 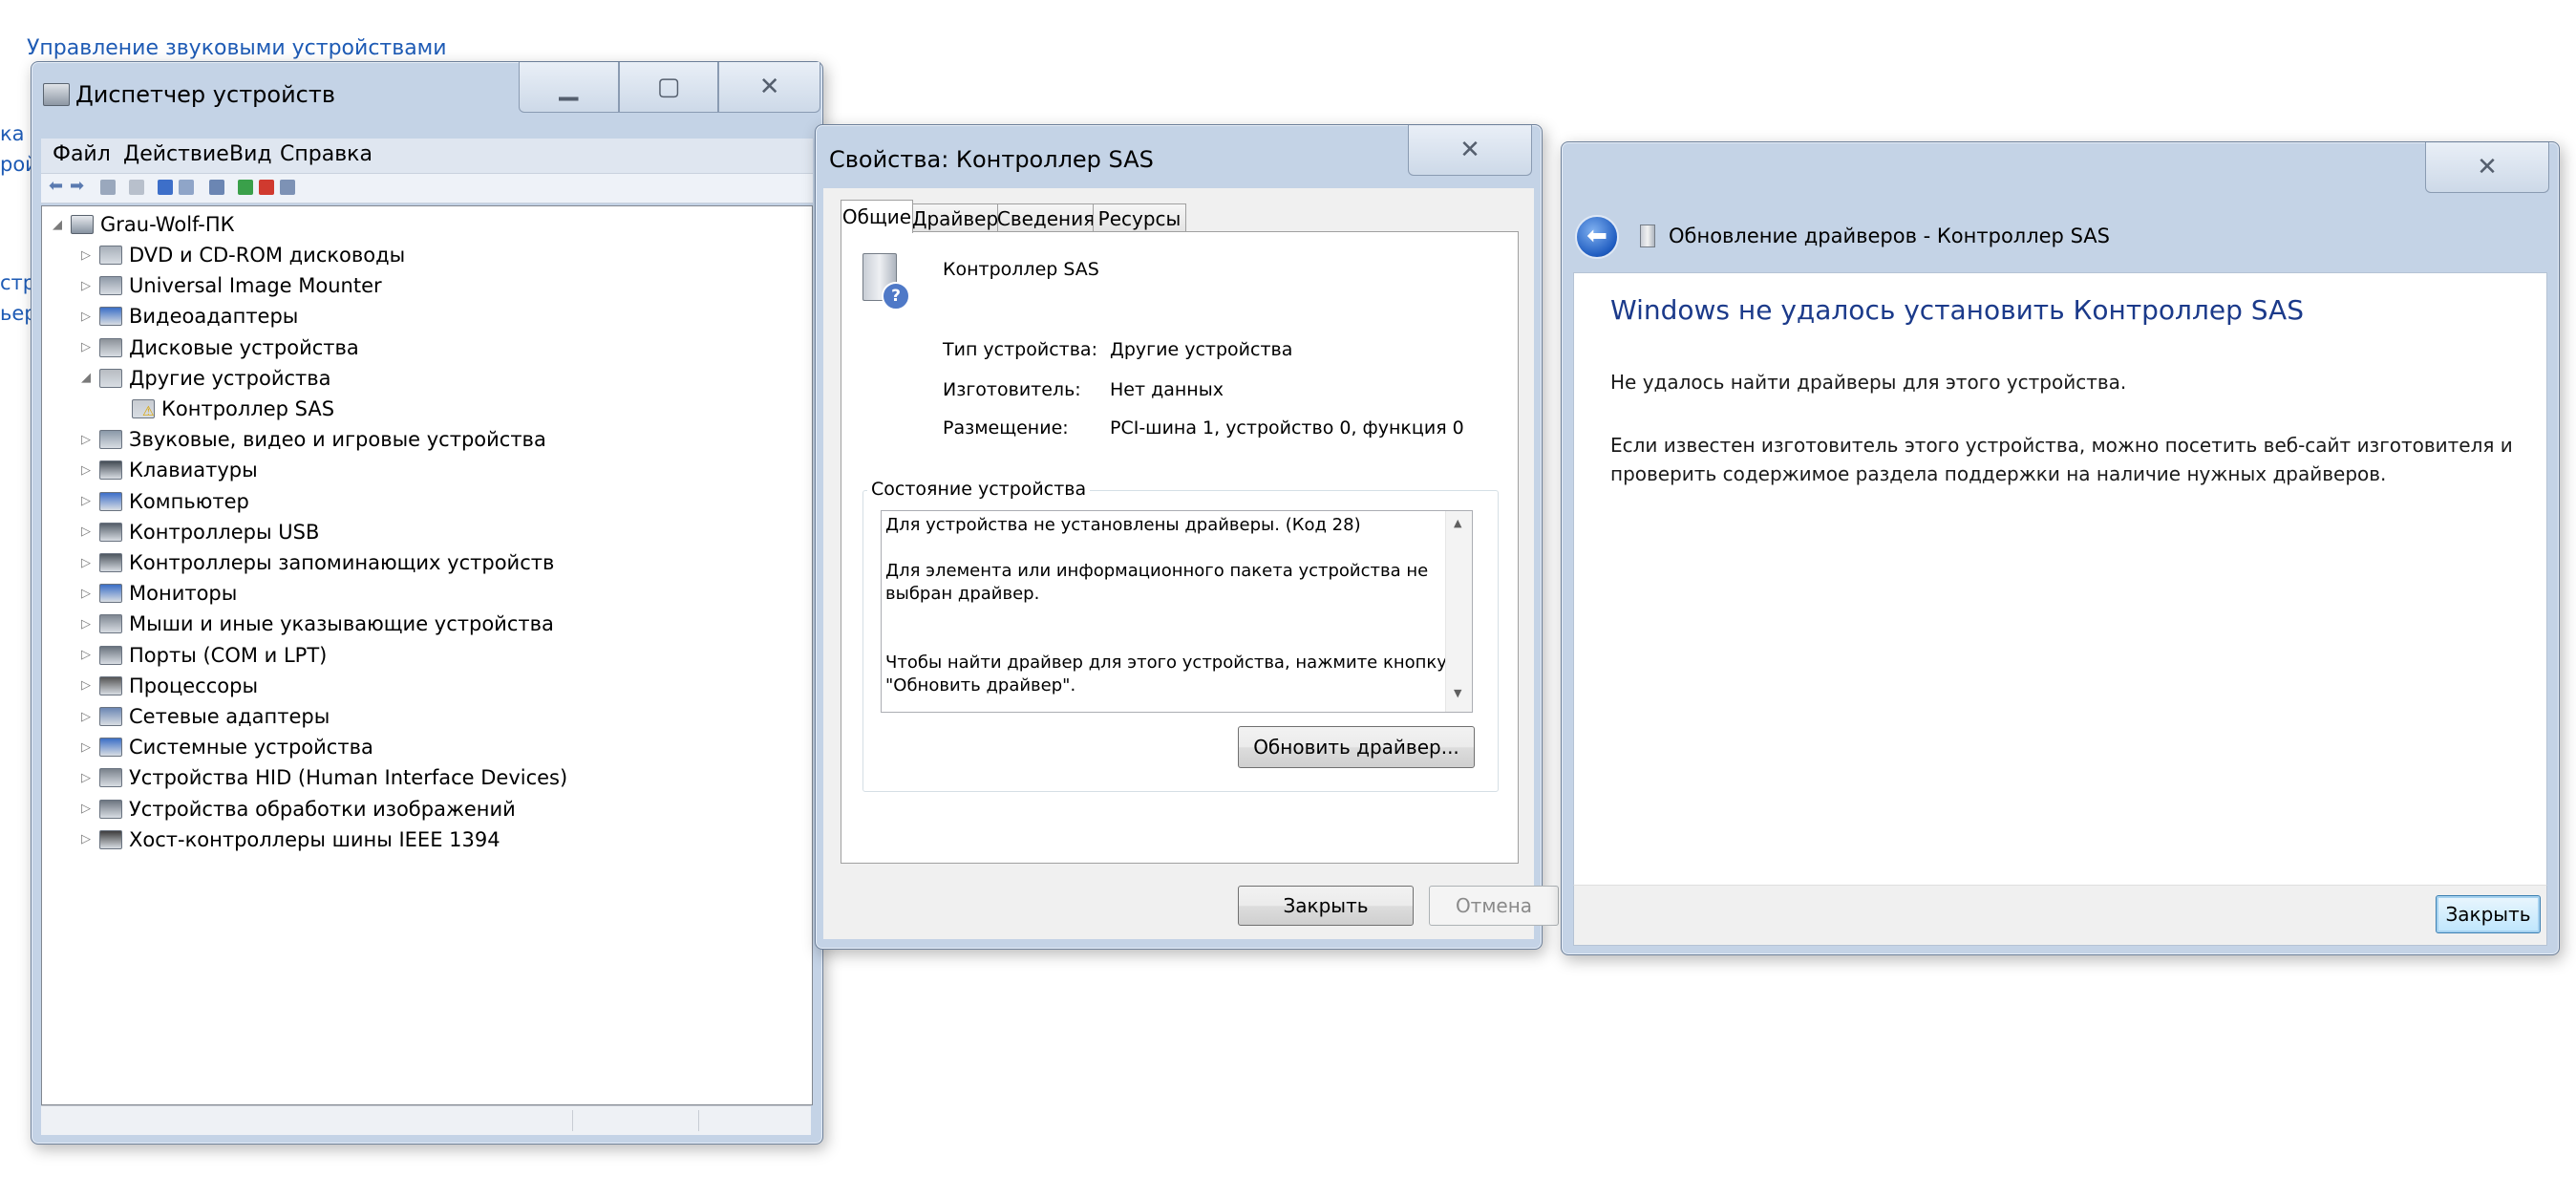 I want to click on tree-category: ▷ Universal Image Mounter, so click(x=230, y=285).